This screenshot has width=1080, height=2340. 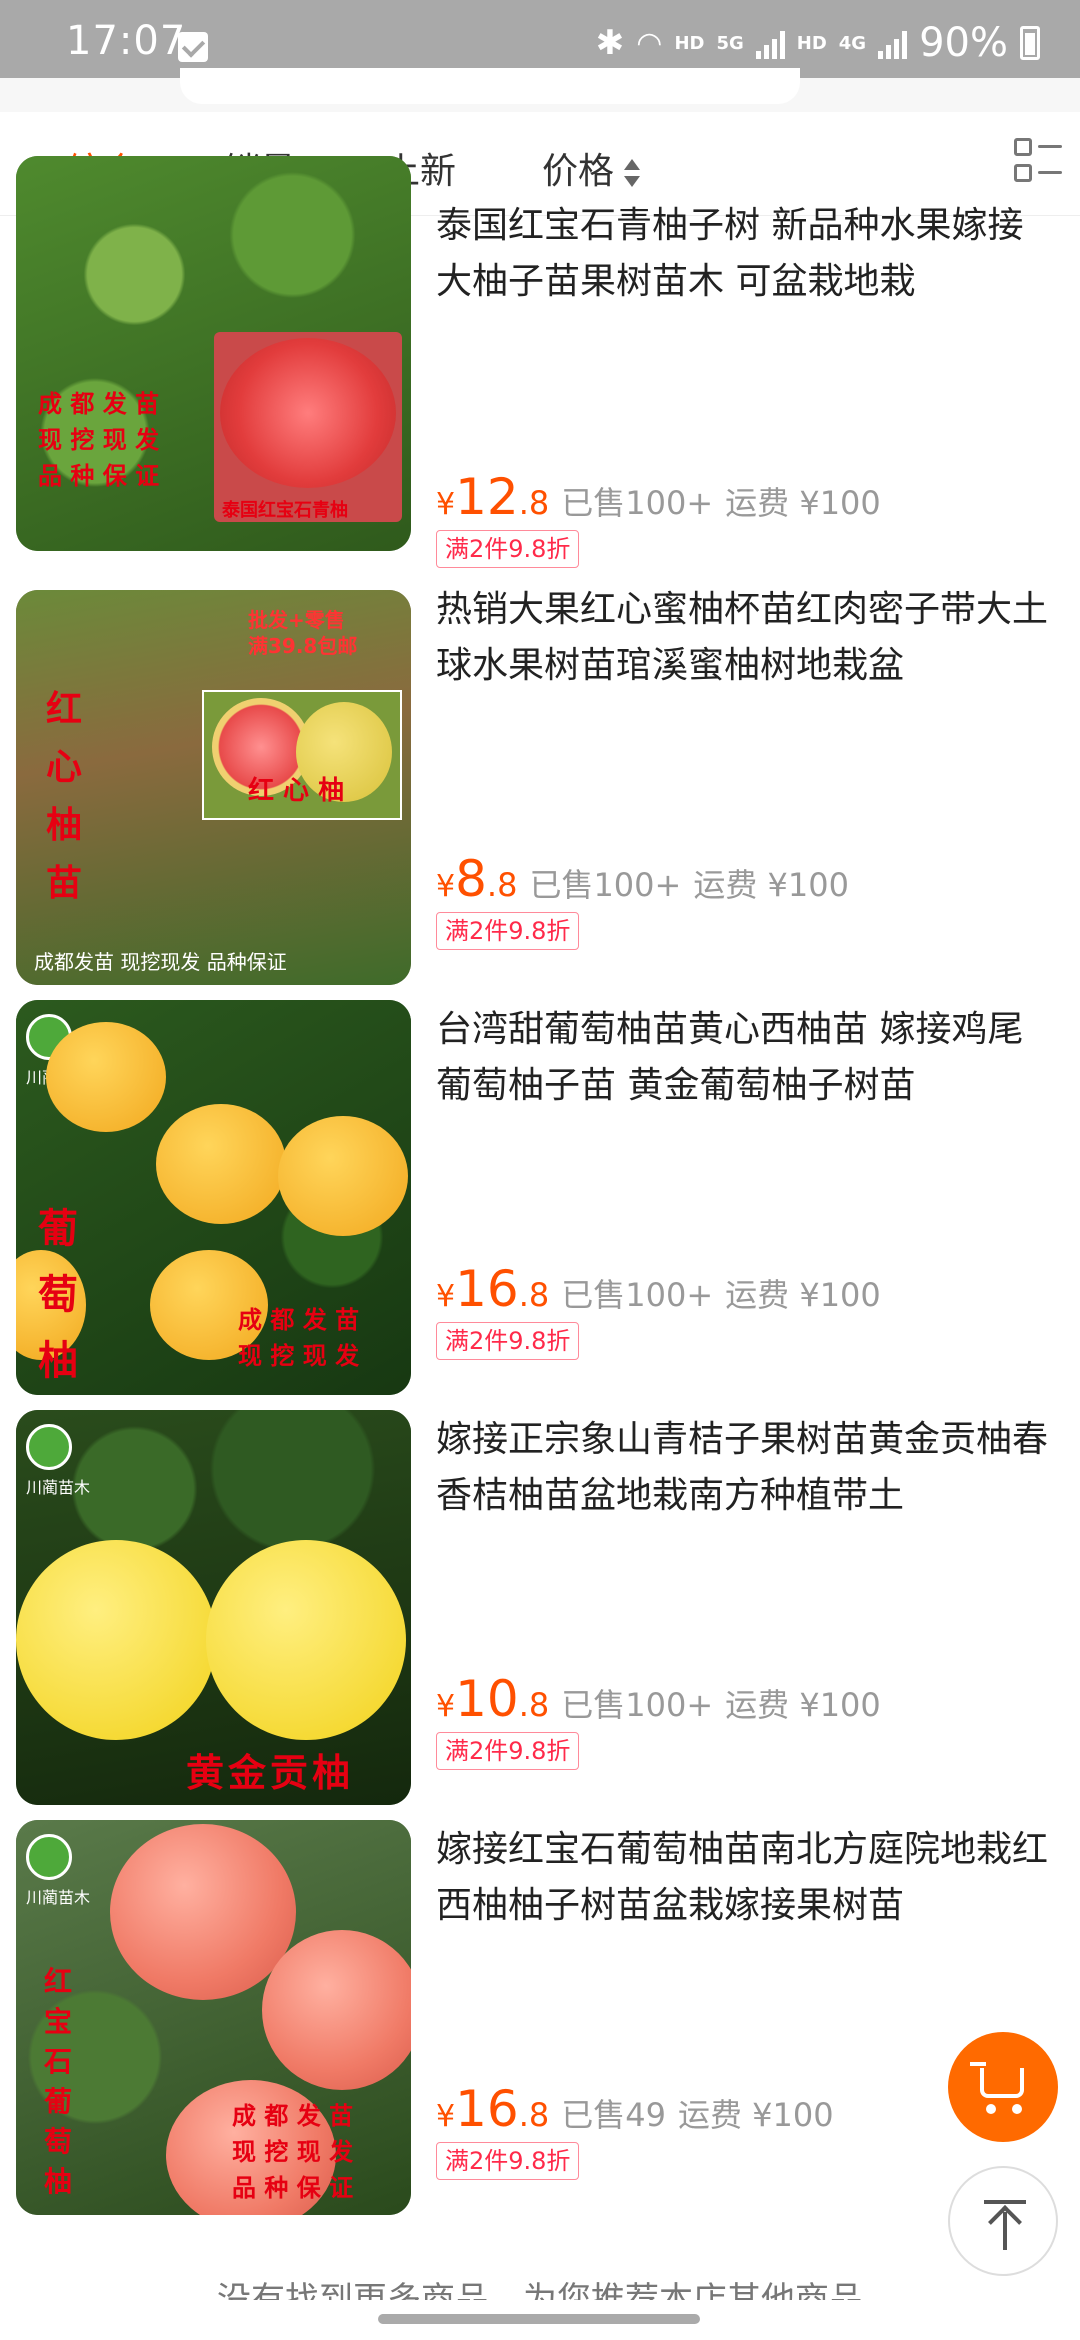 What do you see at coordinates (811, 43) in the screenshot?
I see `hd-label-2: HD` at bounding box center [811, 43].